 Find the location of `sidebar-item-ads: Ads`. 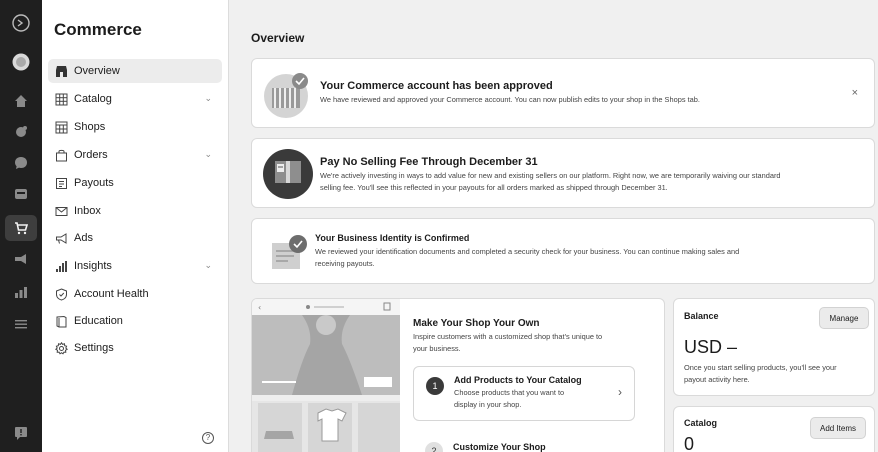

sidebar-item-ads: Ads is located at coordinates (135, 238).